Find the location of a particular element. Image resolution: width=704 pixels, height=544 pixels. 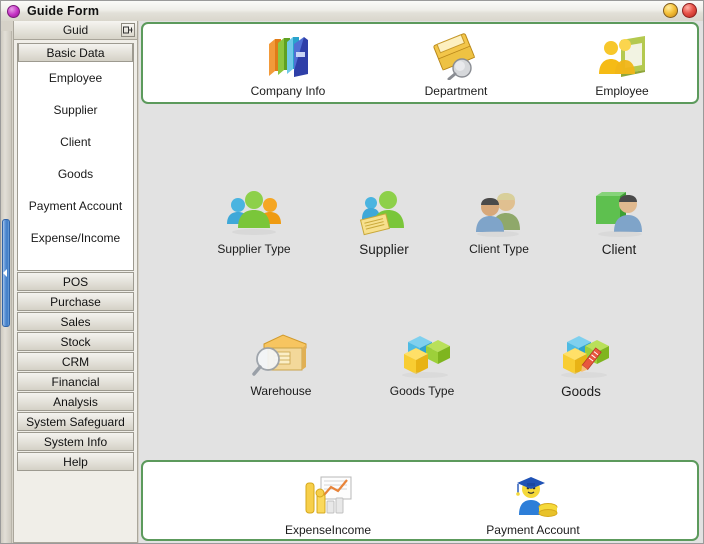

books-stack-icon is located at coordinates (288, 54).